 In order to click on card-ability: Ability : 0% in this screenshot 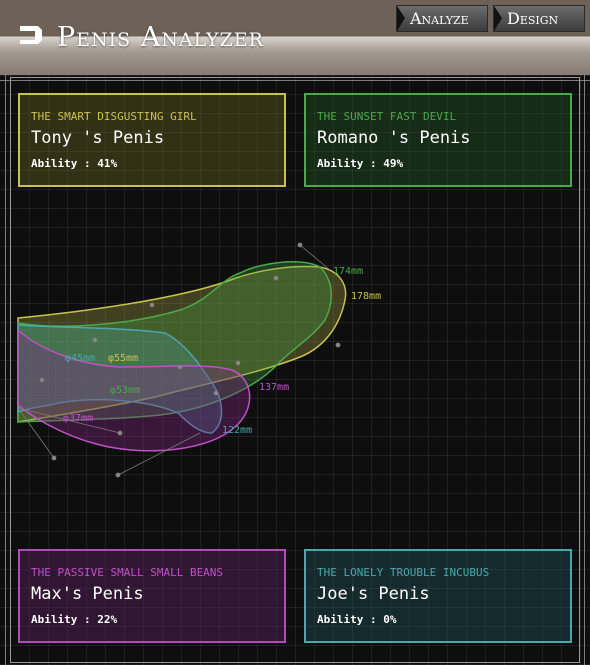, I will do `click(357, 619)`.